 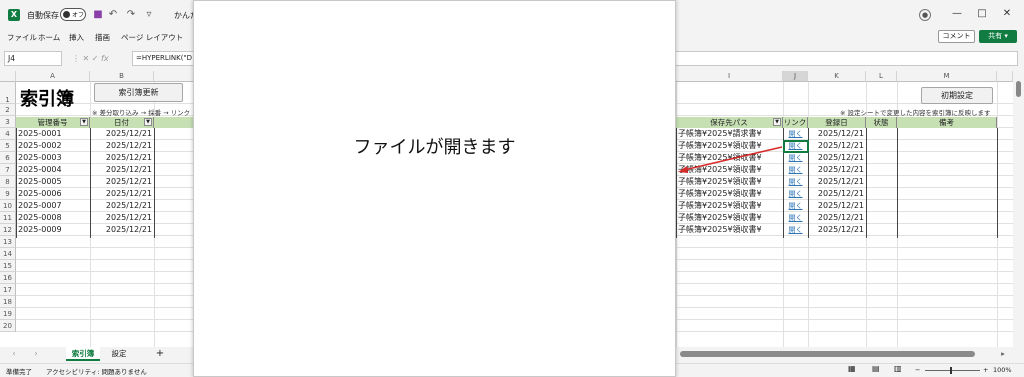 I want to click on tab-scroll-right-icon: ›, so click(x=36, y=354).